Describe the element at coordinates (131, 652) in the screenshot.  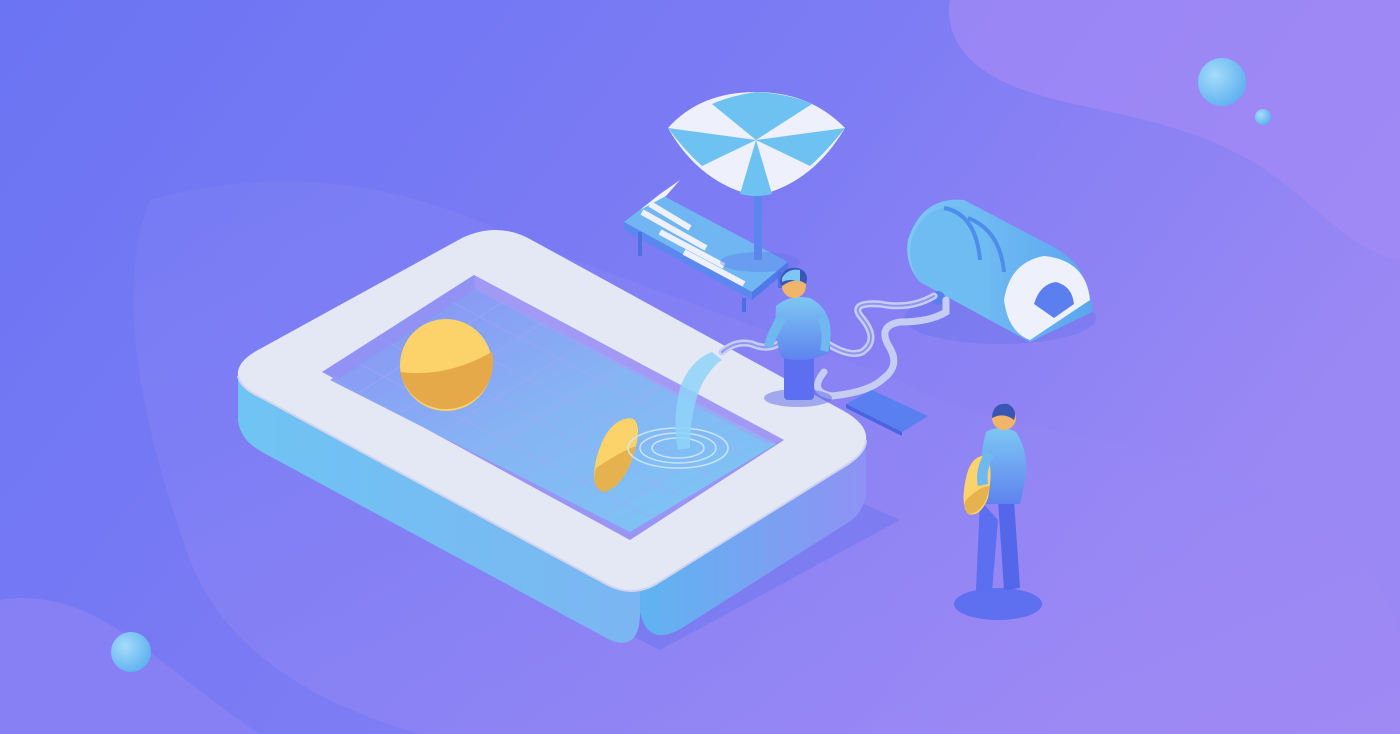
I see `bubble-bottom-left` at that location.